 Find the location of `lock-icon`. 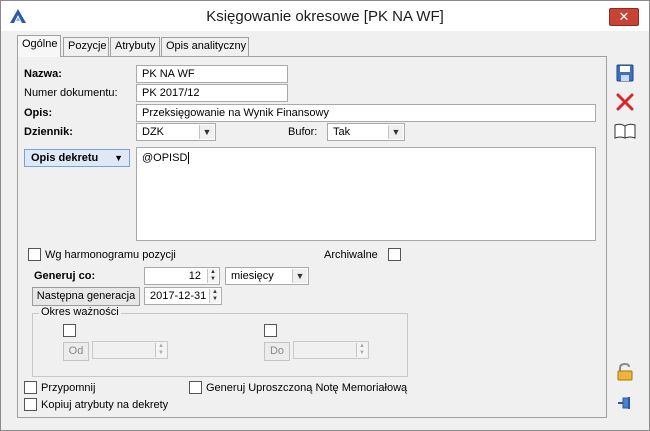

lock-icon is located at coordinates (625, 371).